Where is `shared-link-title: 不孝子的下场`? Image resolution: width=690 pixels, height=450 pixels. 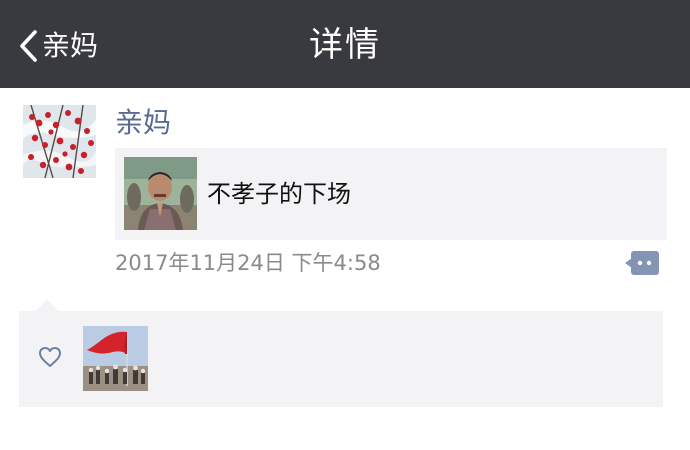 shared-link-title: 不孝子的下场 is located at coordinates (279, 194).